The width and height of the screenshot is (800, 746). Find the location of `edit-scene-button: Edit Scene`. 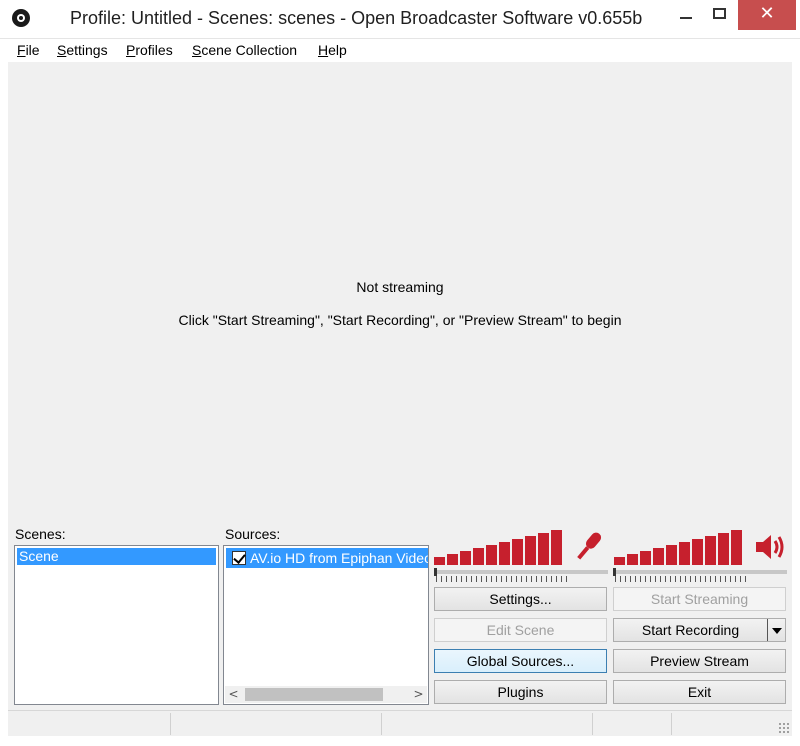

edit-scene-button: Edit Scene is located at coordinates (520, 630).